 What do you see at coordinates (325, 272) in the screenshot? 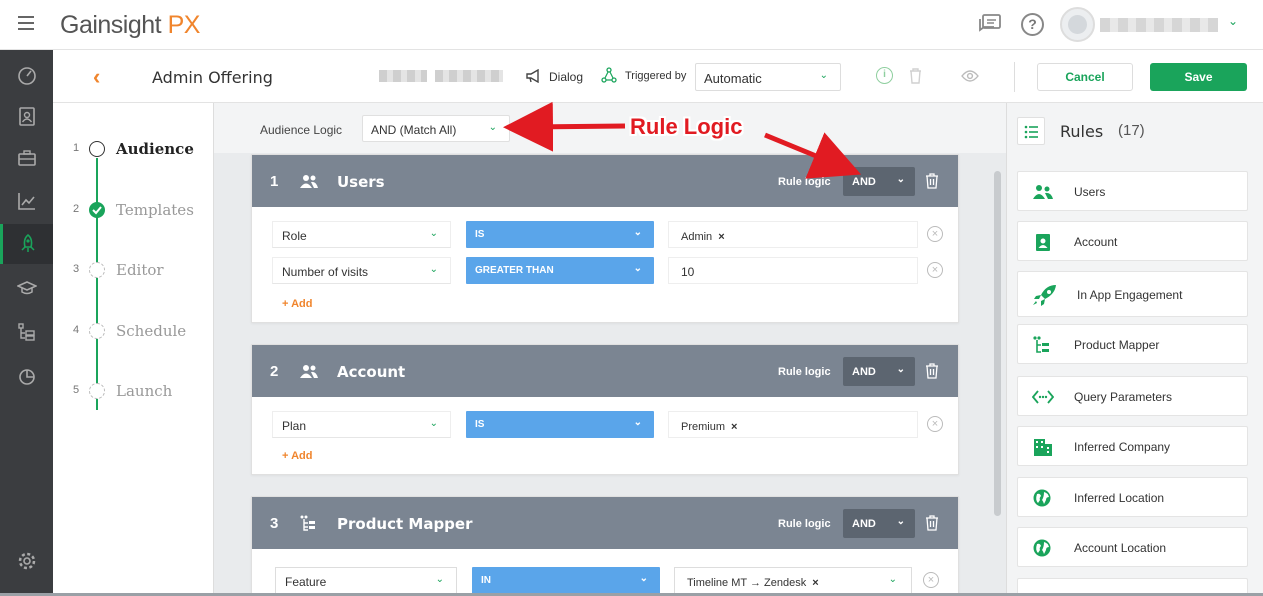
I see `condition-field-value: Number of visits` at bounding box center [325, 272].